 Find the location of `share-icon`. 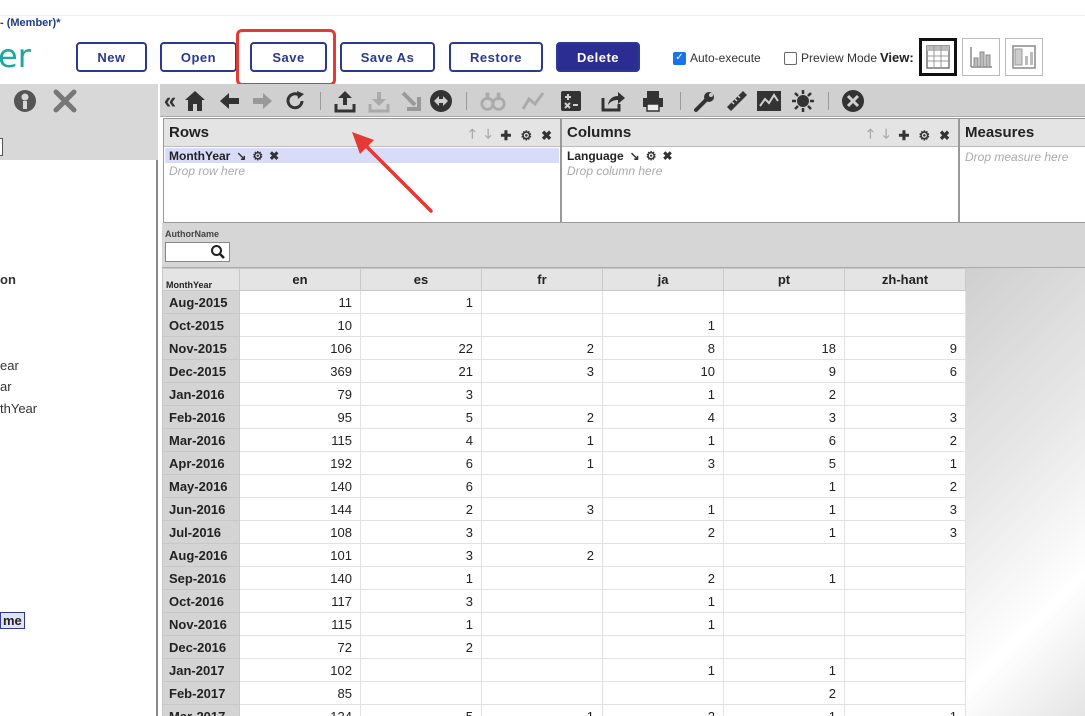

share-icon is located at coordinates (613, 101).